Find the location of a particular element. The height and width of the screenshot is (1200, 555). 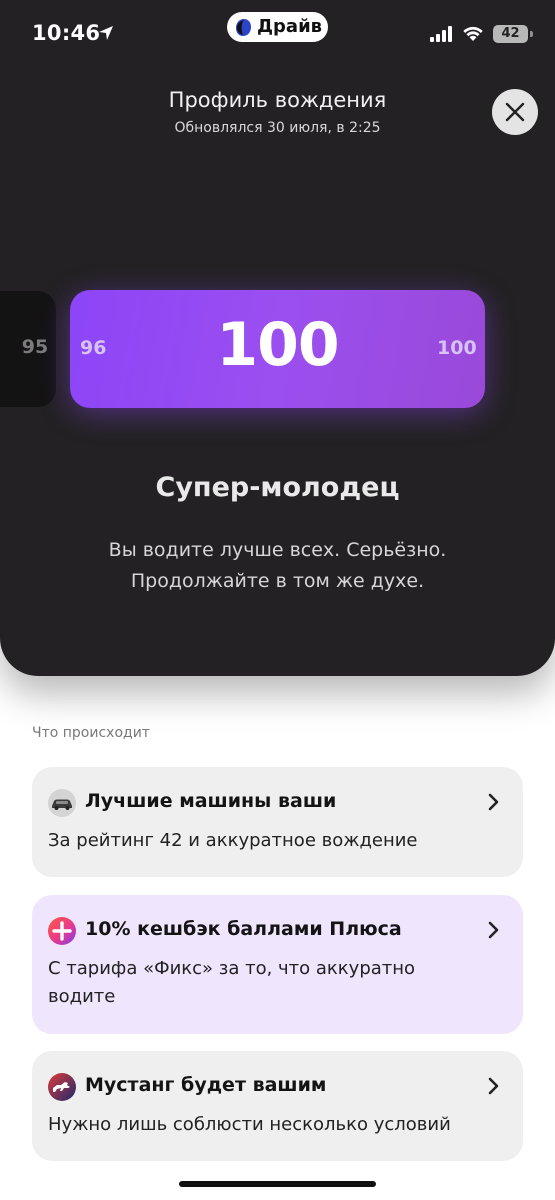

card-title: 10% кешбэк баллами Плюса is located at coordinates (243, 929).